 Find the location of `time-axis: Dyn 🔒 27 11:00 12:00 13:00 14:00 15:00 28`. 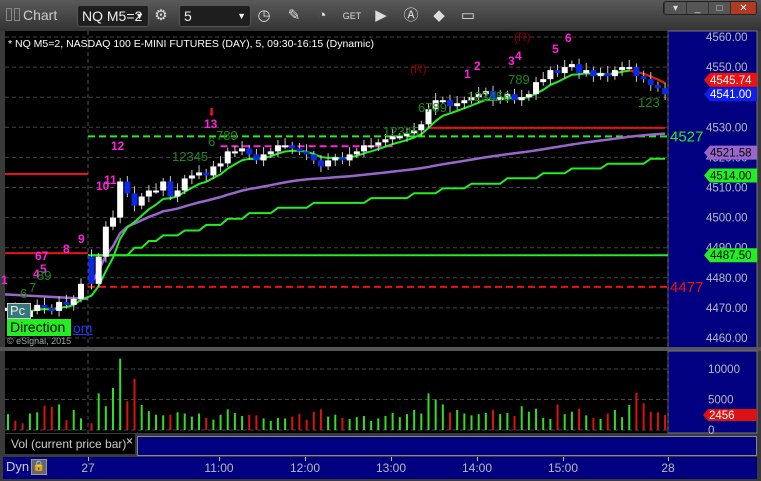

time-axis: Dyn 🔒 27 11:00 12:00 13:00 14:00 15:00 28 is located at coordinates (380, 468).